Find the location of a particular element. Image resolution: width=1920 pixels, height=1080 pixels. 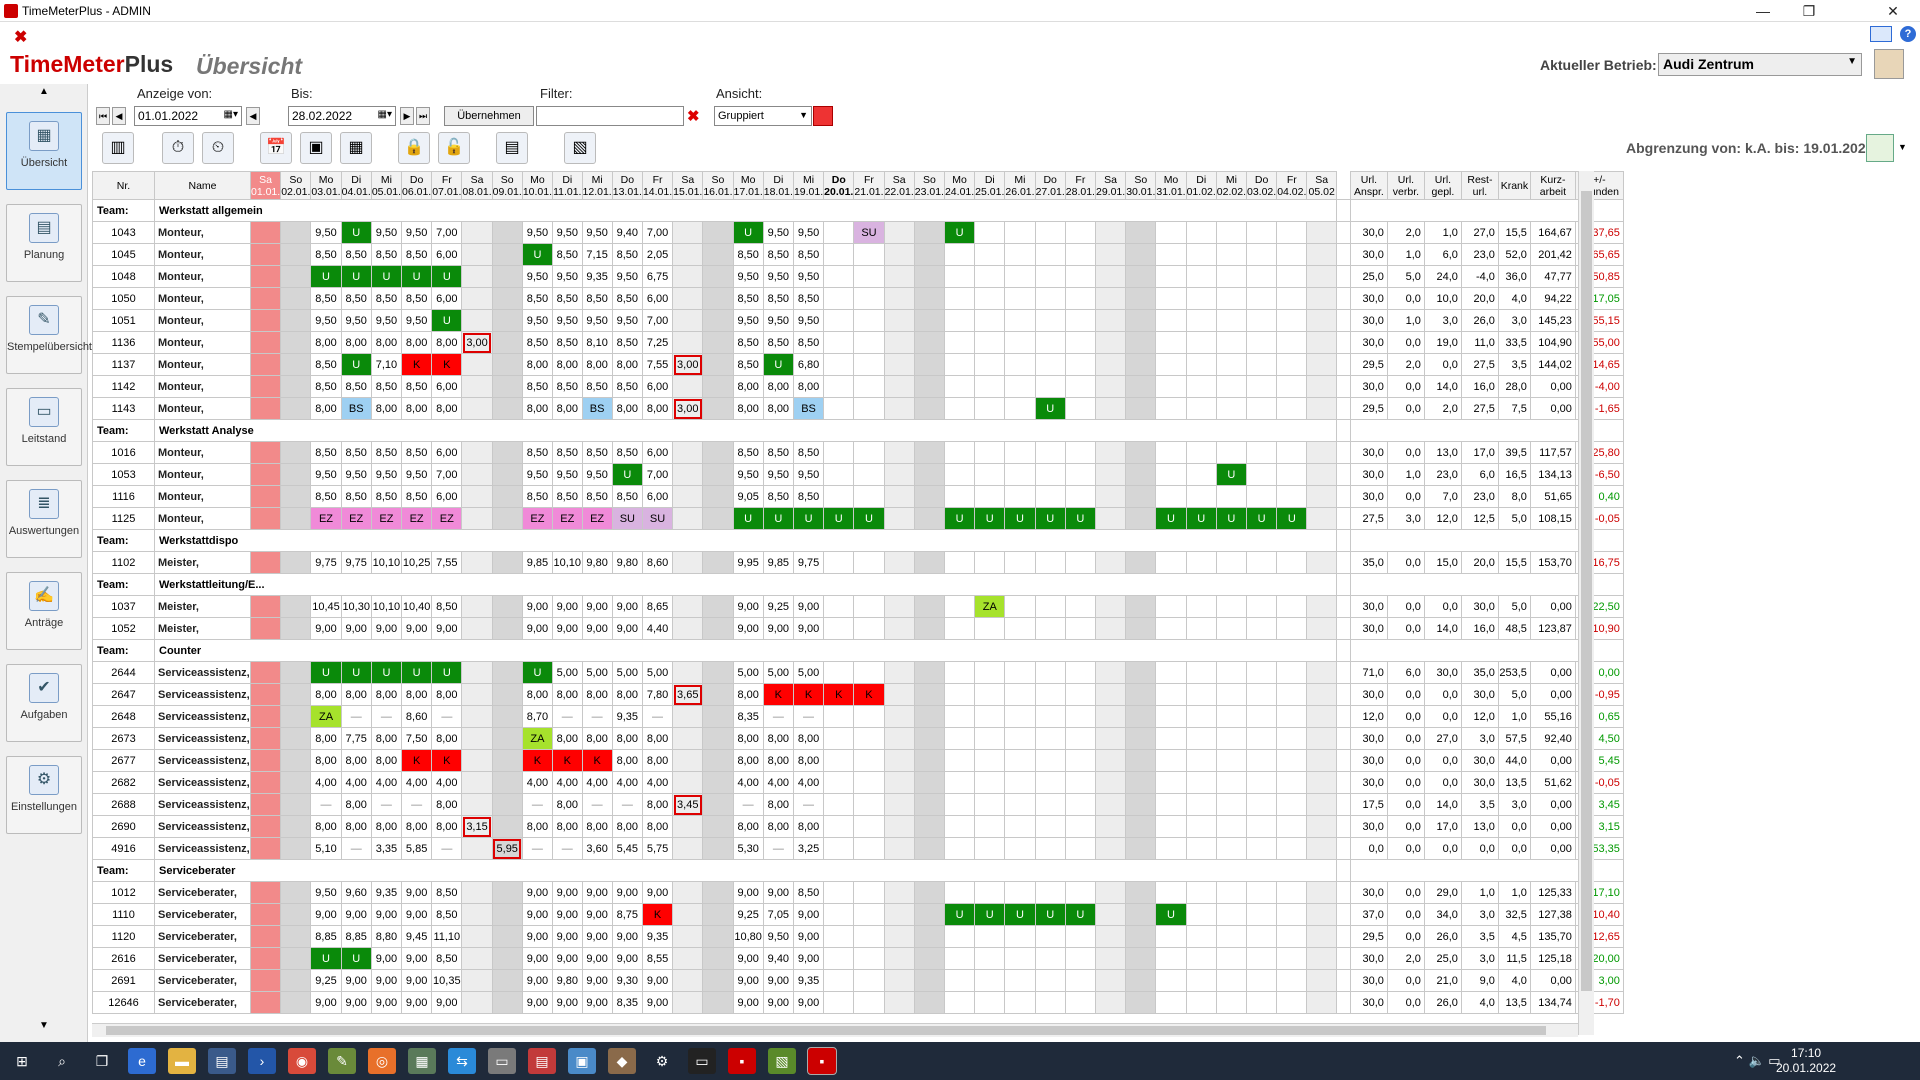

employee-name: Meister, is located at coordinates (202, 606).